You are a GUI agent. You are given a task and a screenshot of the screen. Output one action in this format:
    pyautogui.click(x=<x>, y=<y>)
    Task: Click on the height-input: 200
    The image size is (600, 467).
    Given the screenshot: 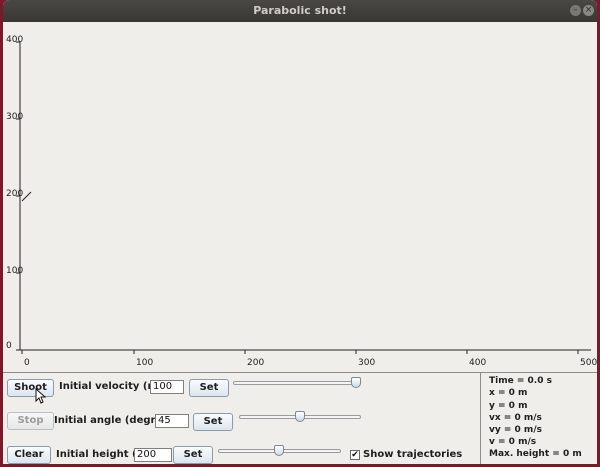 What is the action you would take?
    pyautogui.click(x=153, y=455)
    